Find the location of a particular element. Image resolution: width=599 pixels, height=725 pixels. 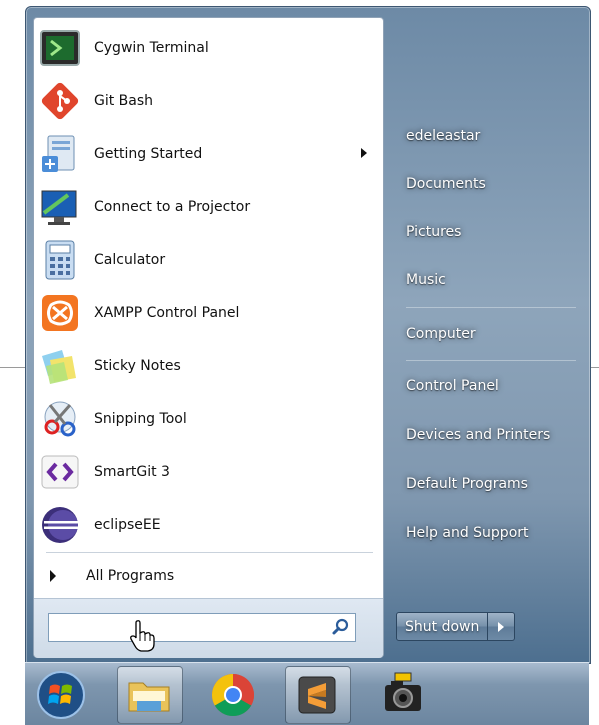

all-programs-button: All Programs is located at coordinates (109, 576).